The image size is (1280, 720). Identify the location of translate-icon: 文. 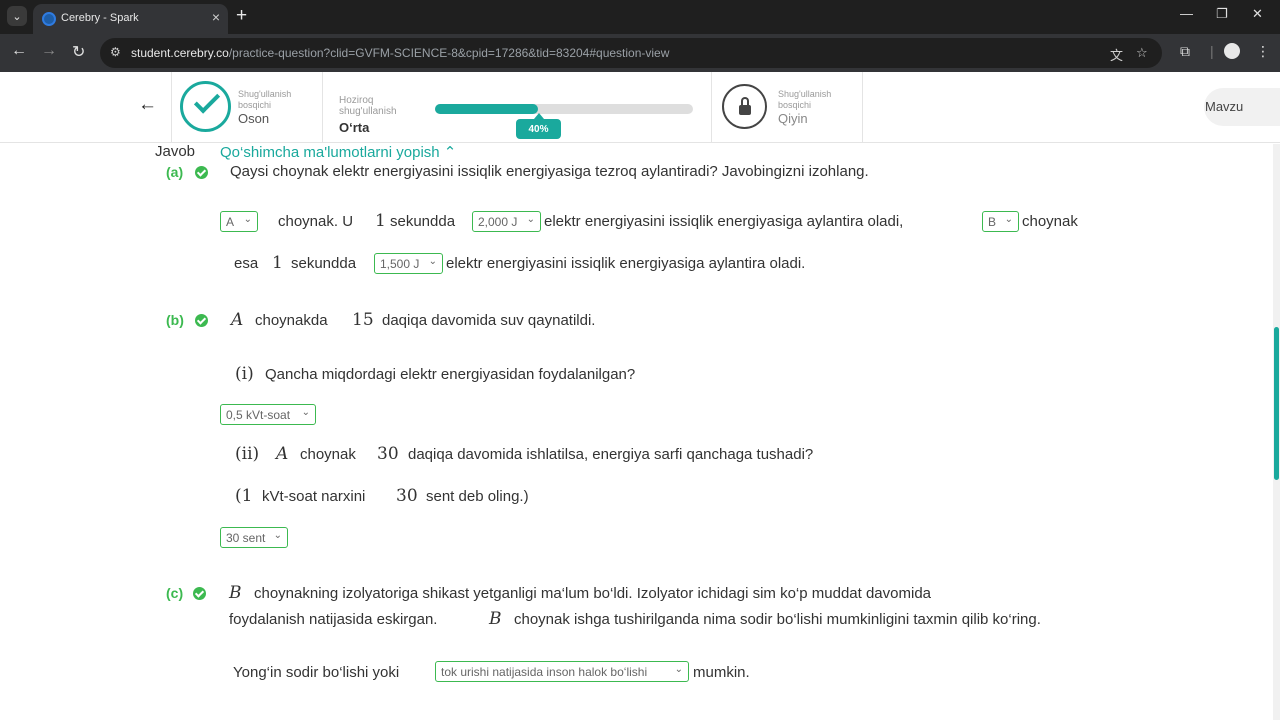
(1116, 54).